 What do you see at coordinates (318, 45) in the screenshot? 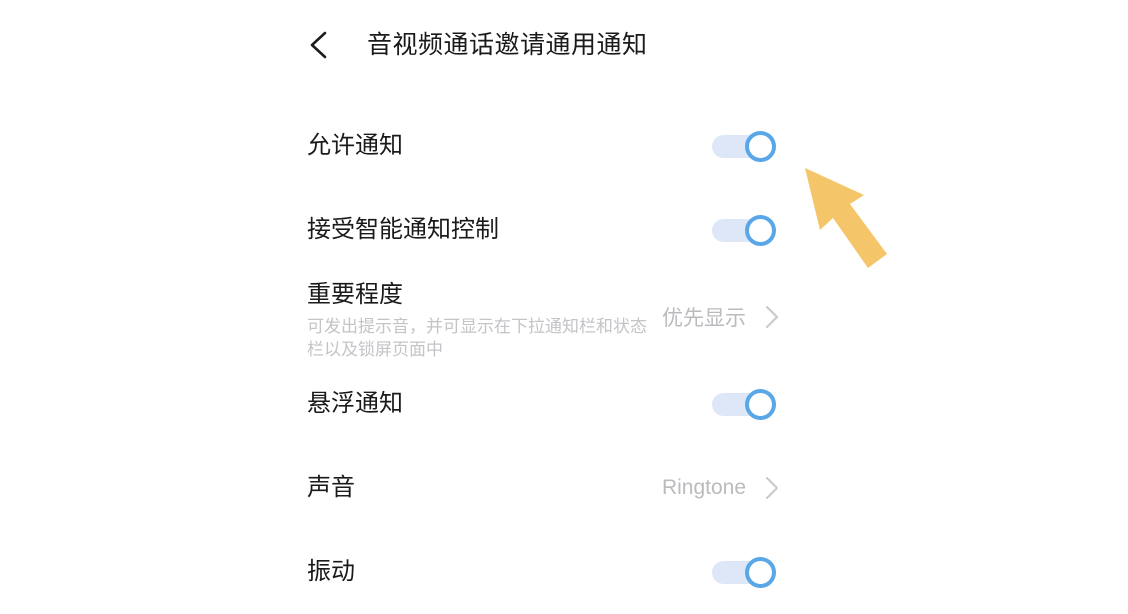
I see `chevron-left-icon` at bounding box center [318, 45].